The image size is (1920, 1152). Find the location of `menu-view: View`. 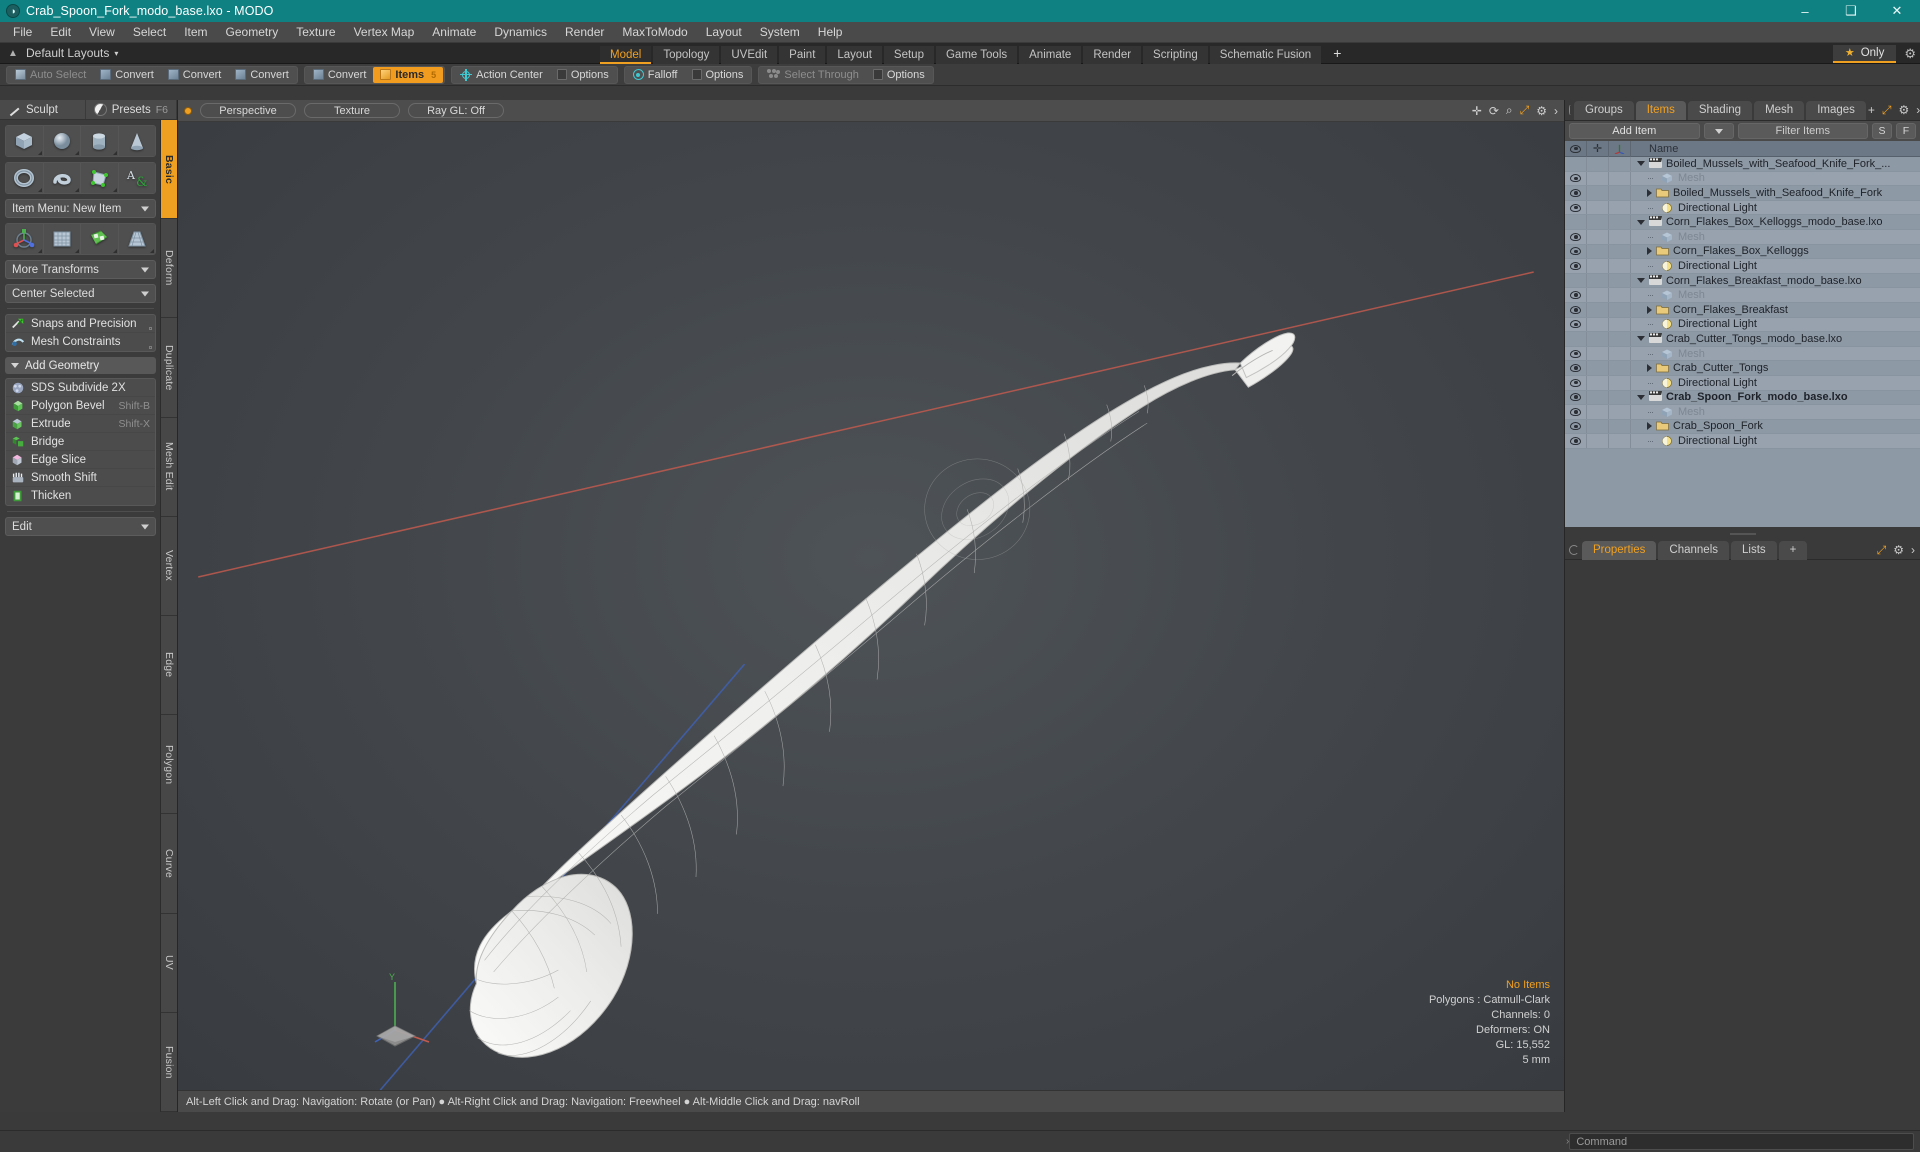

menu-view: View is located at coordinates (102, 32).